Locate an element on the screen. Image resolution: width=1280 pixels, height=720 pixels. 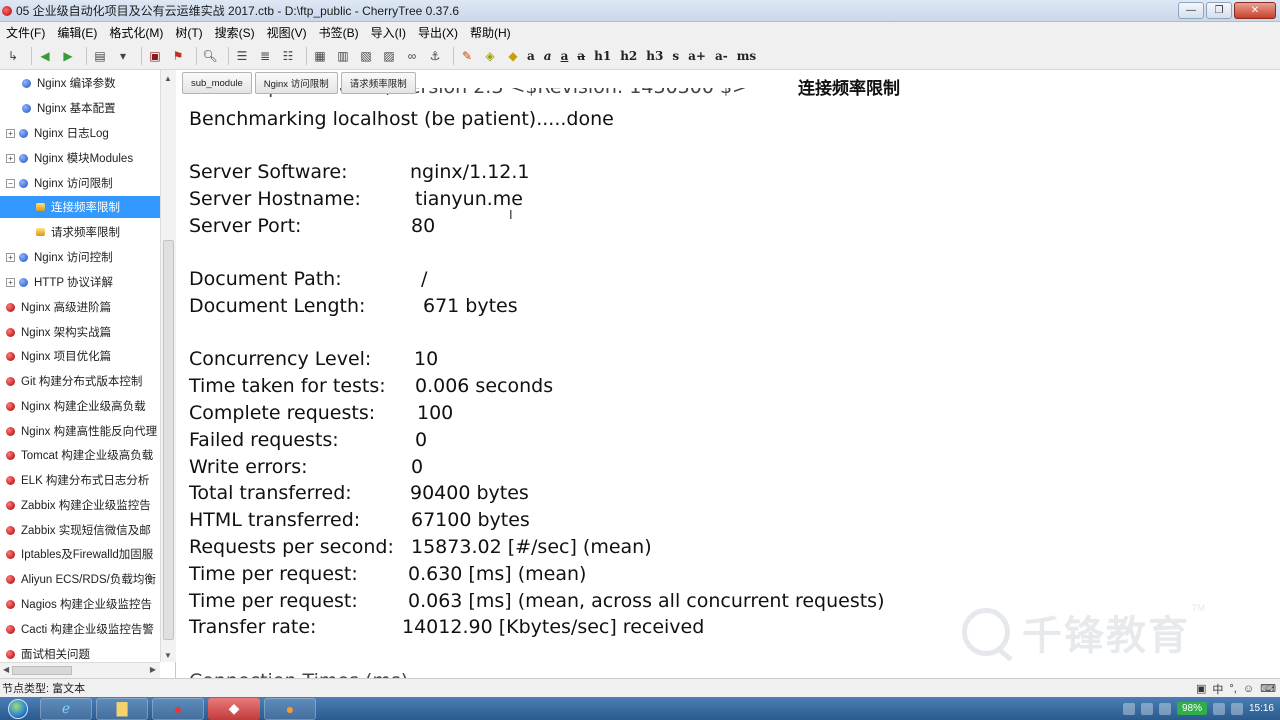
scroll-up-icon: ▲ is located at coordinates (168, 78).